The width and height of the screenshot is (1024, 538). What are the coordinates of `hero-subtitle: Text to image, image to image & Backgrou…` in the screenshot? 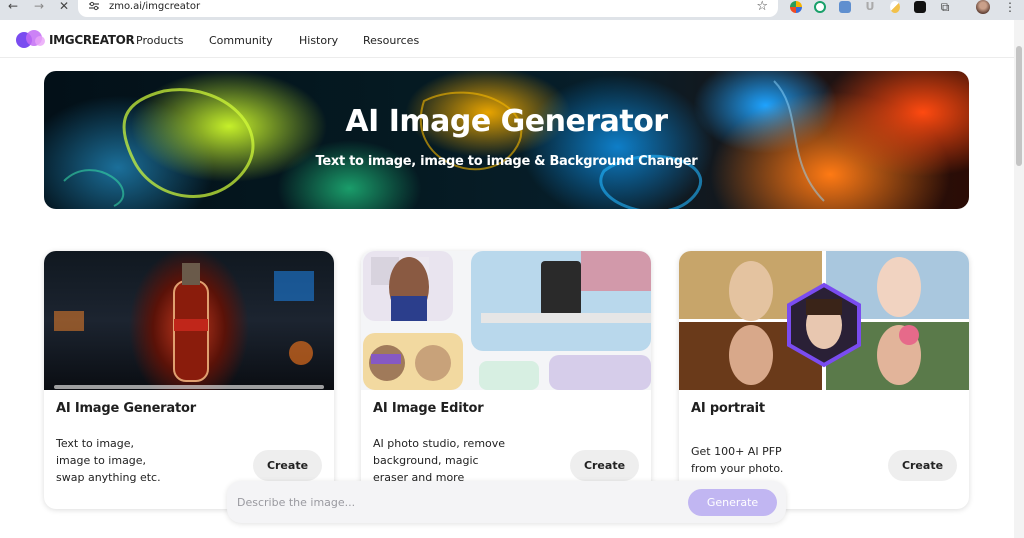 It's located at (506, 161).